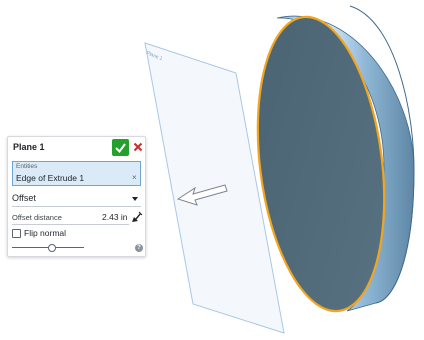  I want to click on dialog-title: Plane 1, so click(29, 147).